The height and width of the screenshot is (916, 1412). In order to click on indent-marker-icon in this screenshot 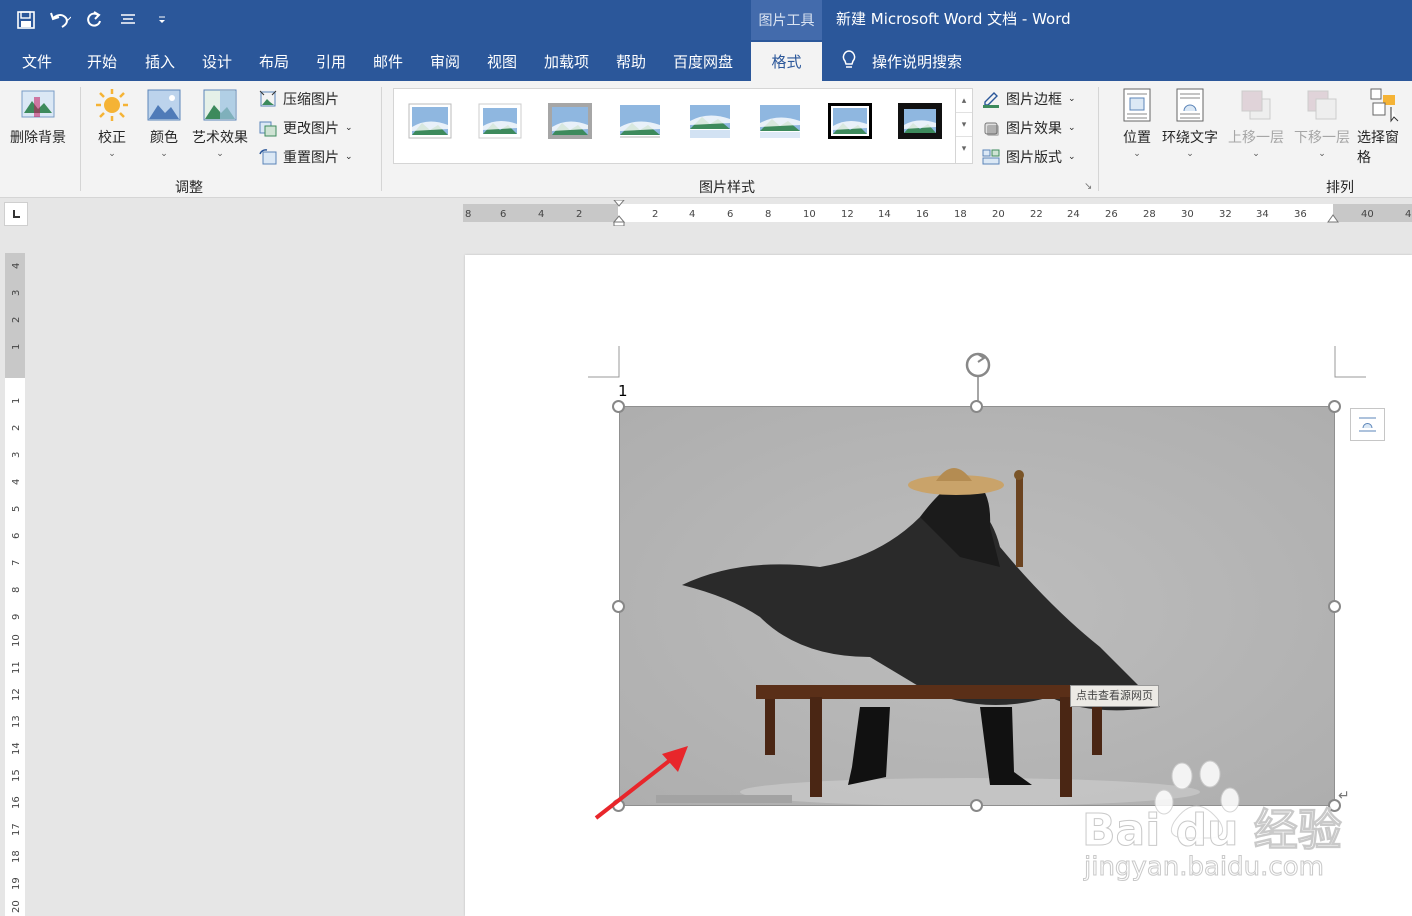, I will do `click(619, 213)`.